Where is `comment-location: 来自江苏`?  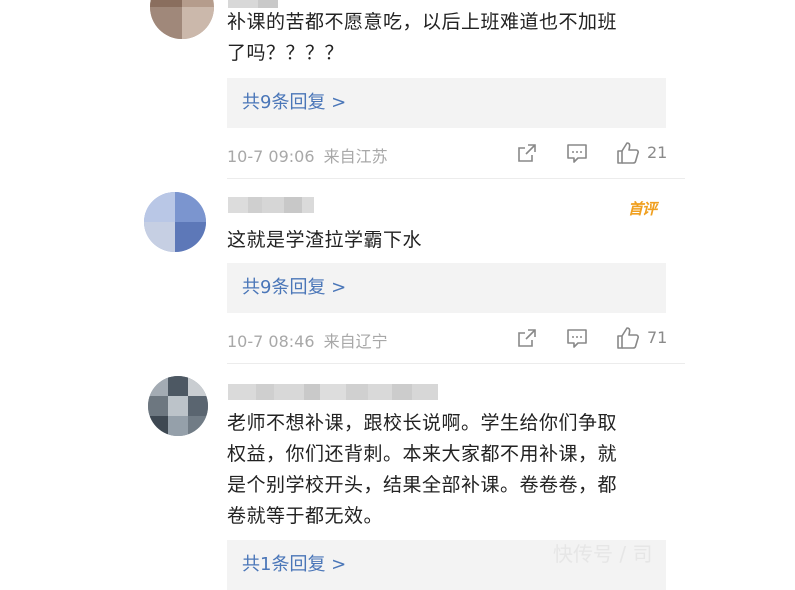 comment-location: 来自江苏 is located at coordinates (355, 156).